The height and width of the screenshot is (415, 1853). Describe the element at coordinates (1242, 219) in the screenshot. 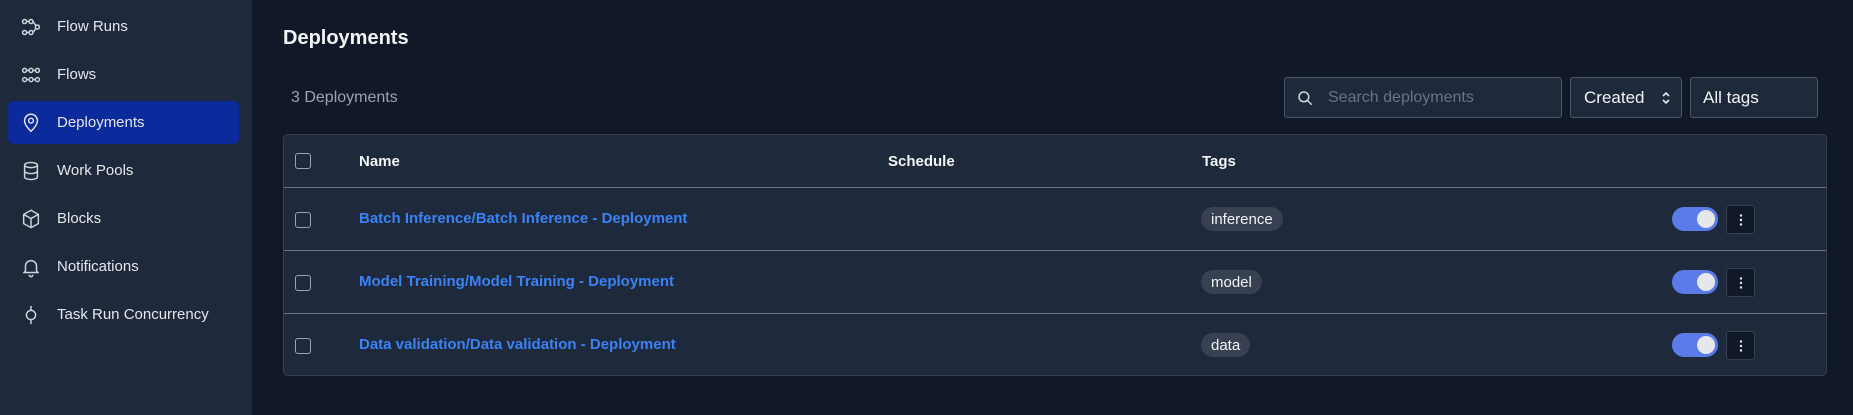

I see `tag-badge: inference` at that location.